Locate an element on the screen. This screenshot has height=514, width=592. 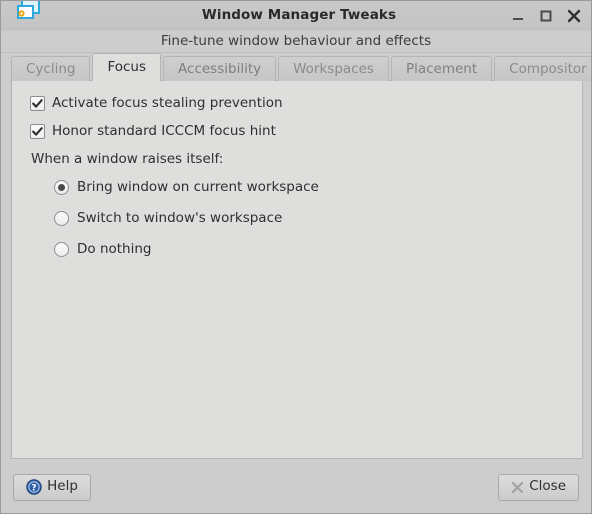
tab-placement: Placement is located at coordinates (441, 68).